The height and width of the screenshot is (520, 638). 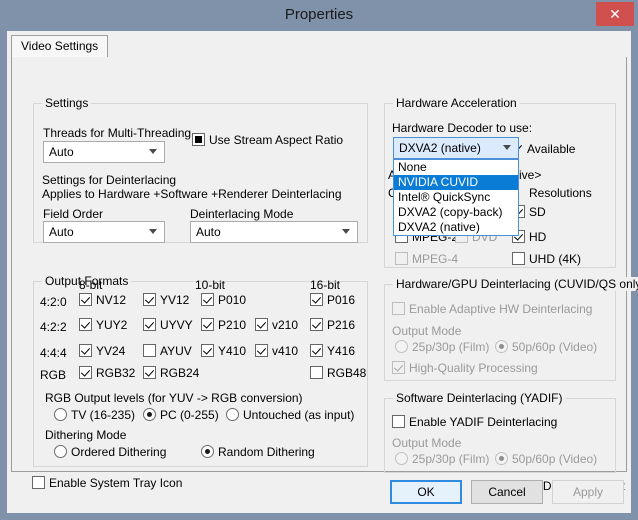 What do you see at coordinates (332, 300) in the screenshot?
I see `format-checkbox-p016: P016` at bounding box center [332, 300].